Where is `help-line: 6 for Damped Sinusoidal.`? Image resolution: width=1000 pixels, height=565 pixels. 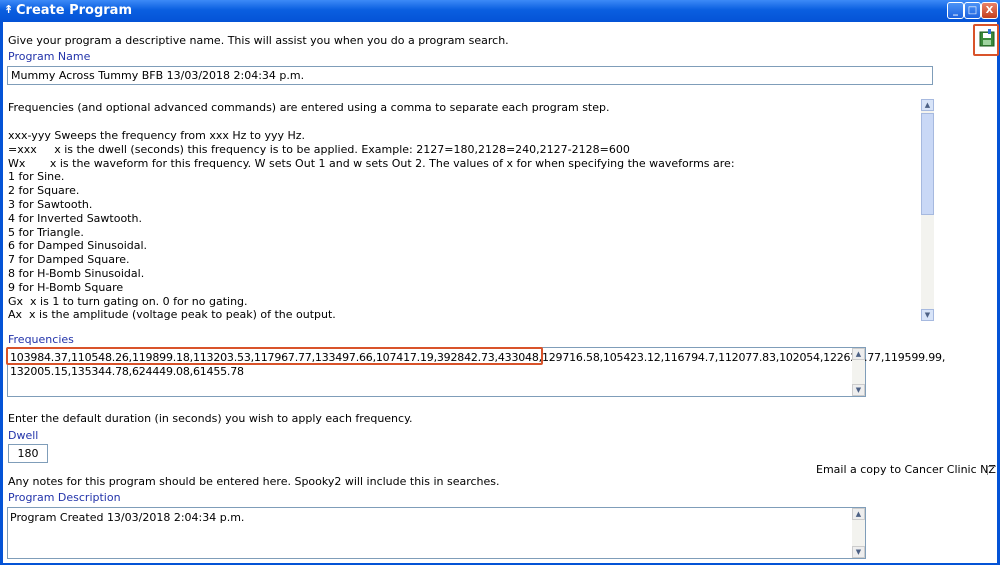 help-line: 6 for Damped Sinusoidal. is located at coordinates (78, 246).